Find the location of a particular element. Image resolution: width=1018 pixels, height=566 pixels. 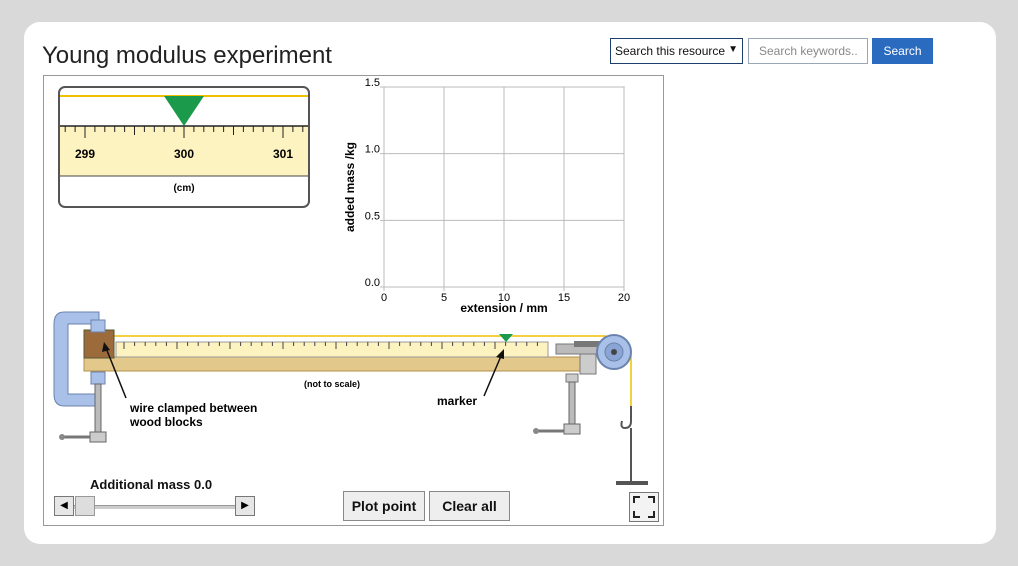

y-tick-label: 0.5 is located at coordinates (372, 216).